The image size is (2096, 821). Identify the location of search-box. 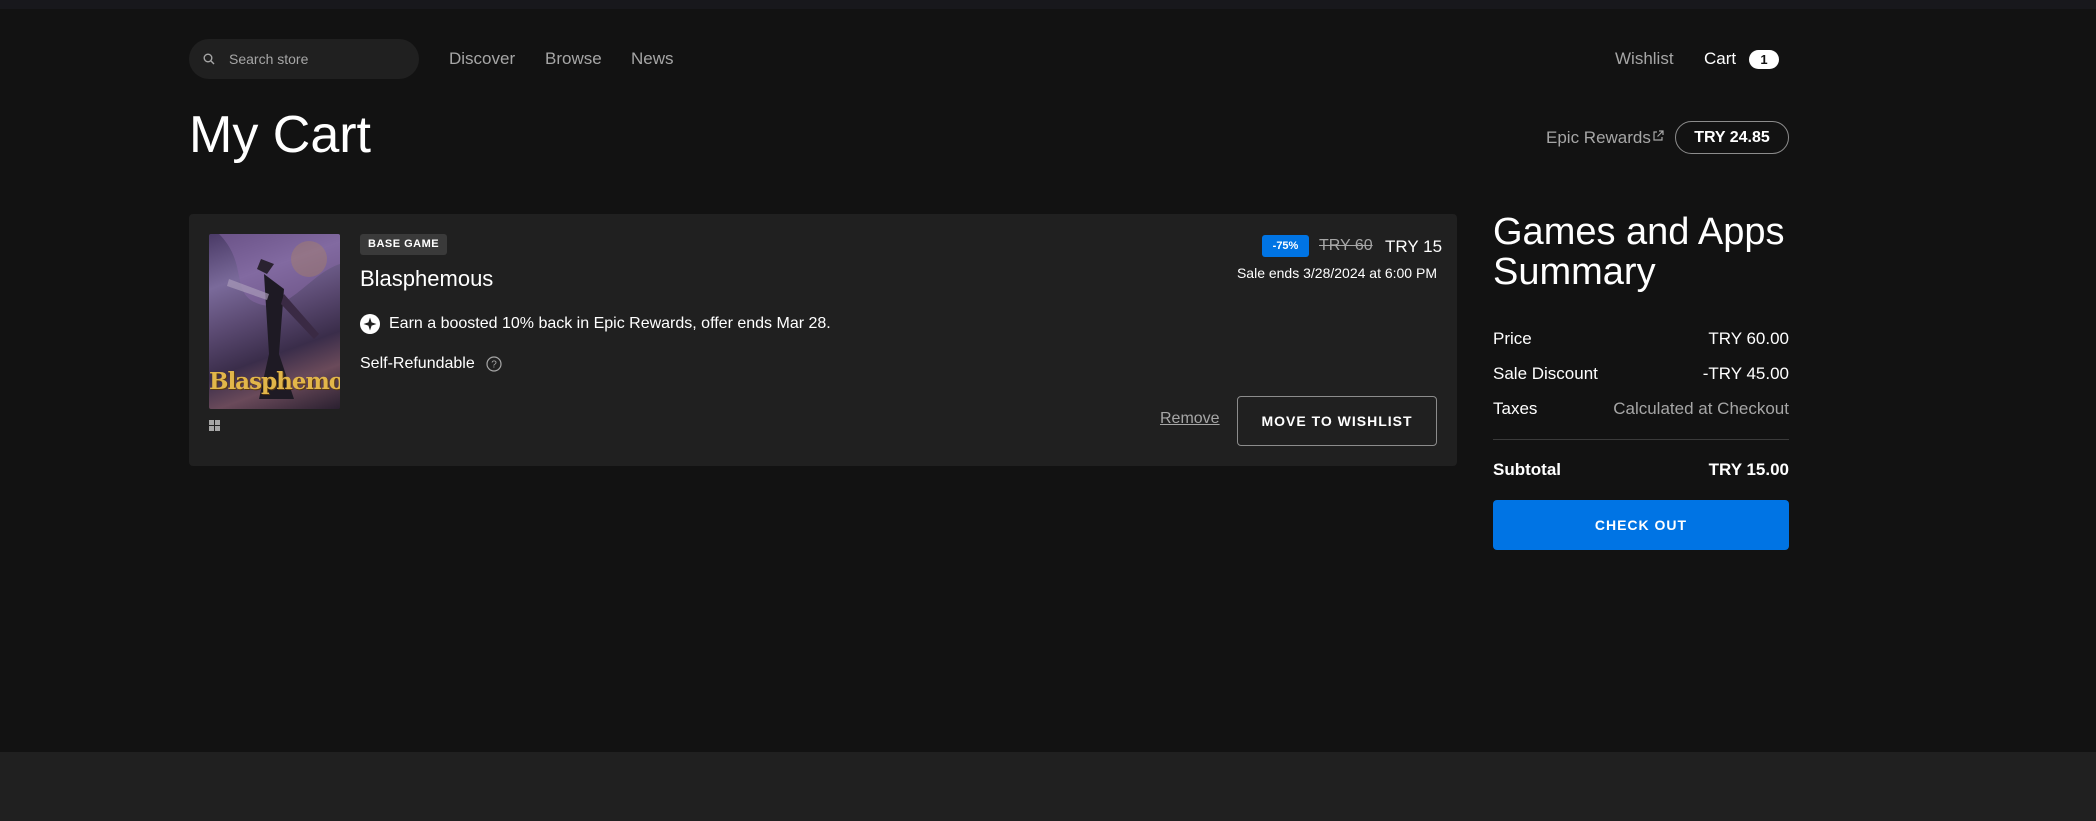
(304, 59).